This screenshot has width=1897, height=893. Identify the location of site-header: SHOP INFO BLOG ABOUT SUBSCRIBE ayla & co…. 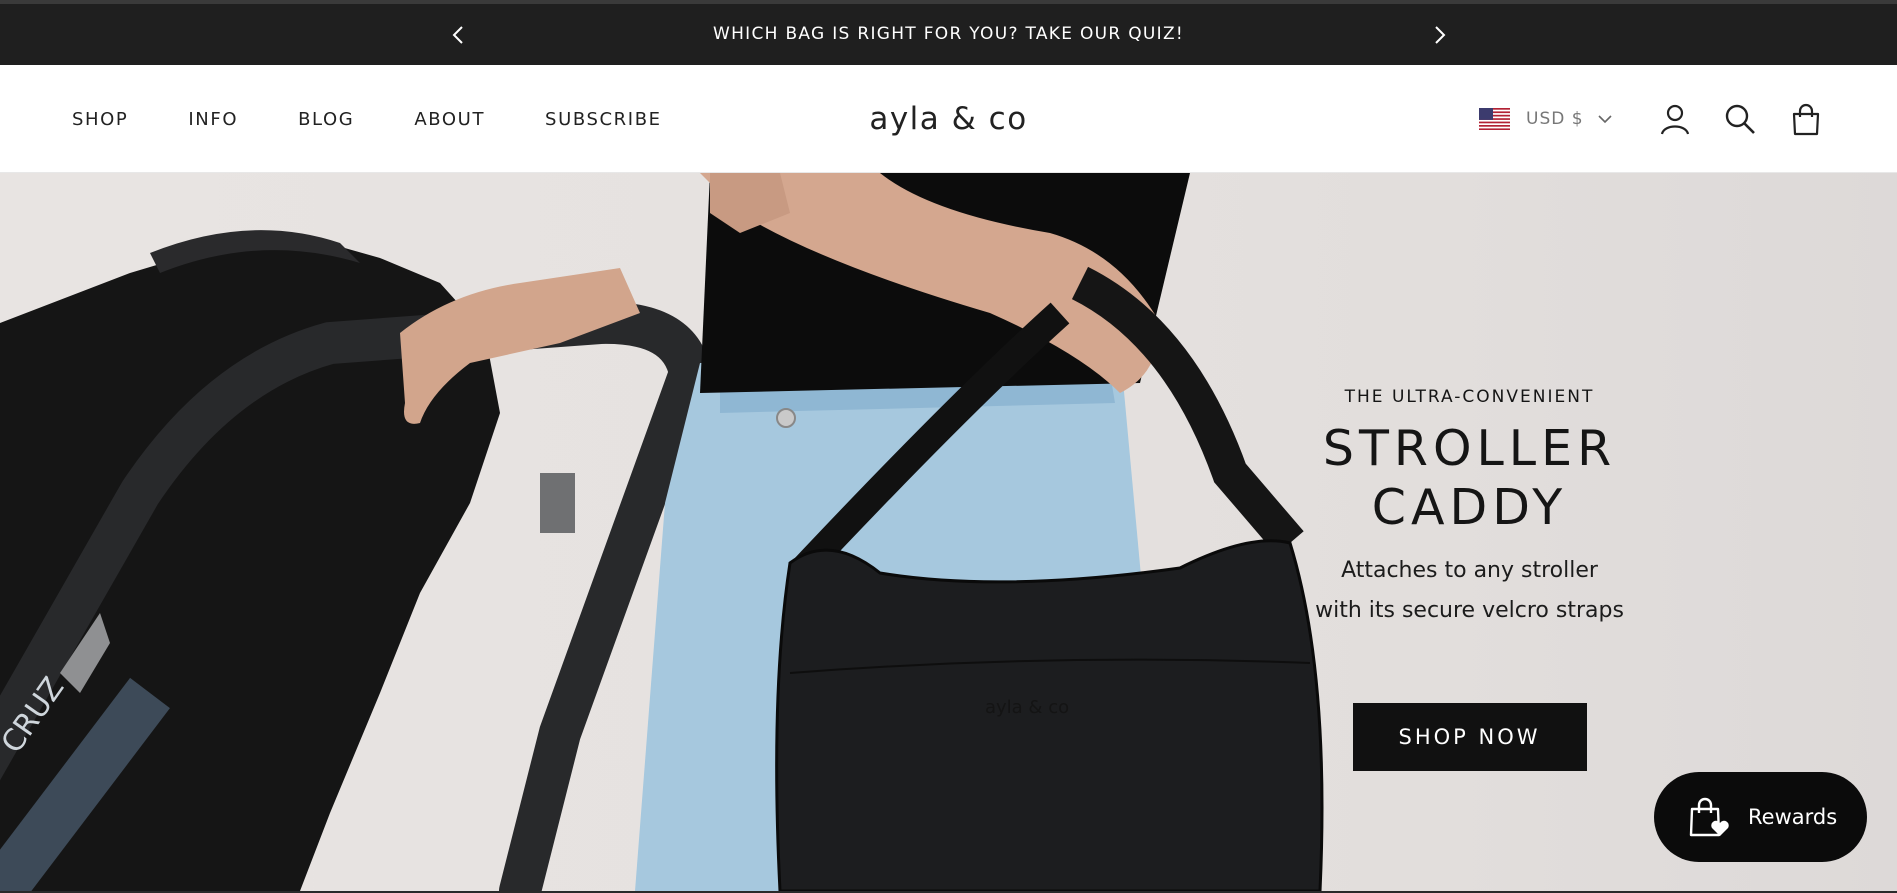
(948, 119).